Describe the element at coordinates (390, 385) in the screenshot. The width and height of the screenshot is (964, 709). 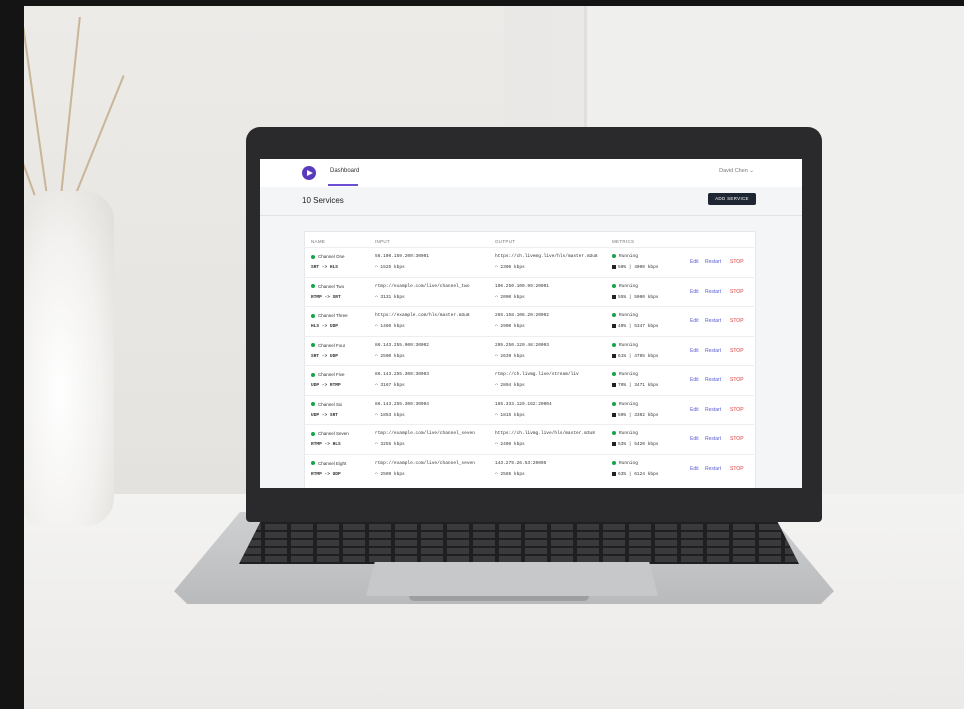
I see `input-rate: ⌒ 3167 kbps` at that location.